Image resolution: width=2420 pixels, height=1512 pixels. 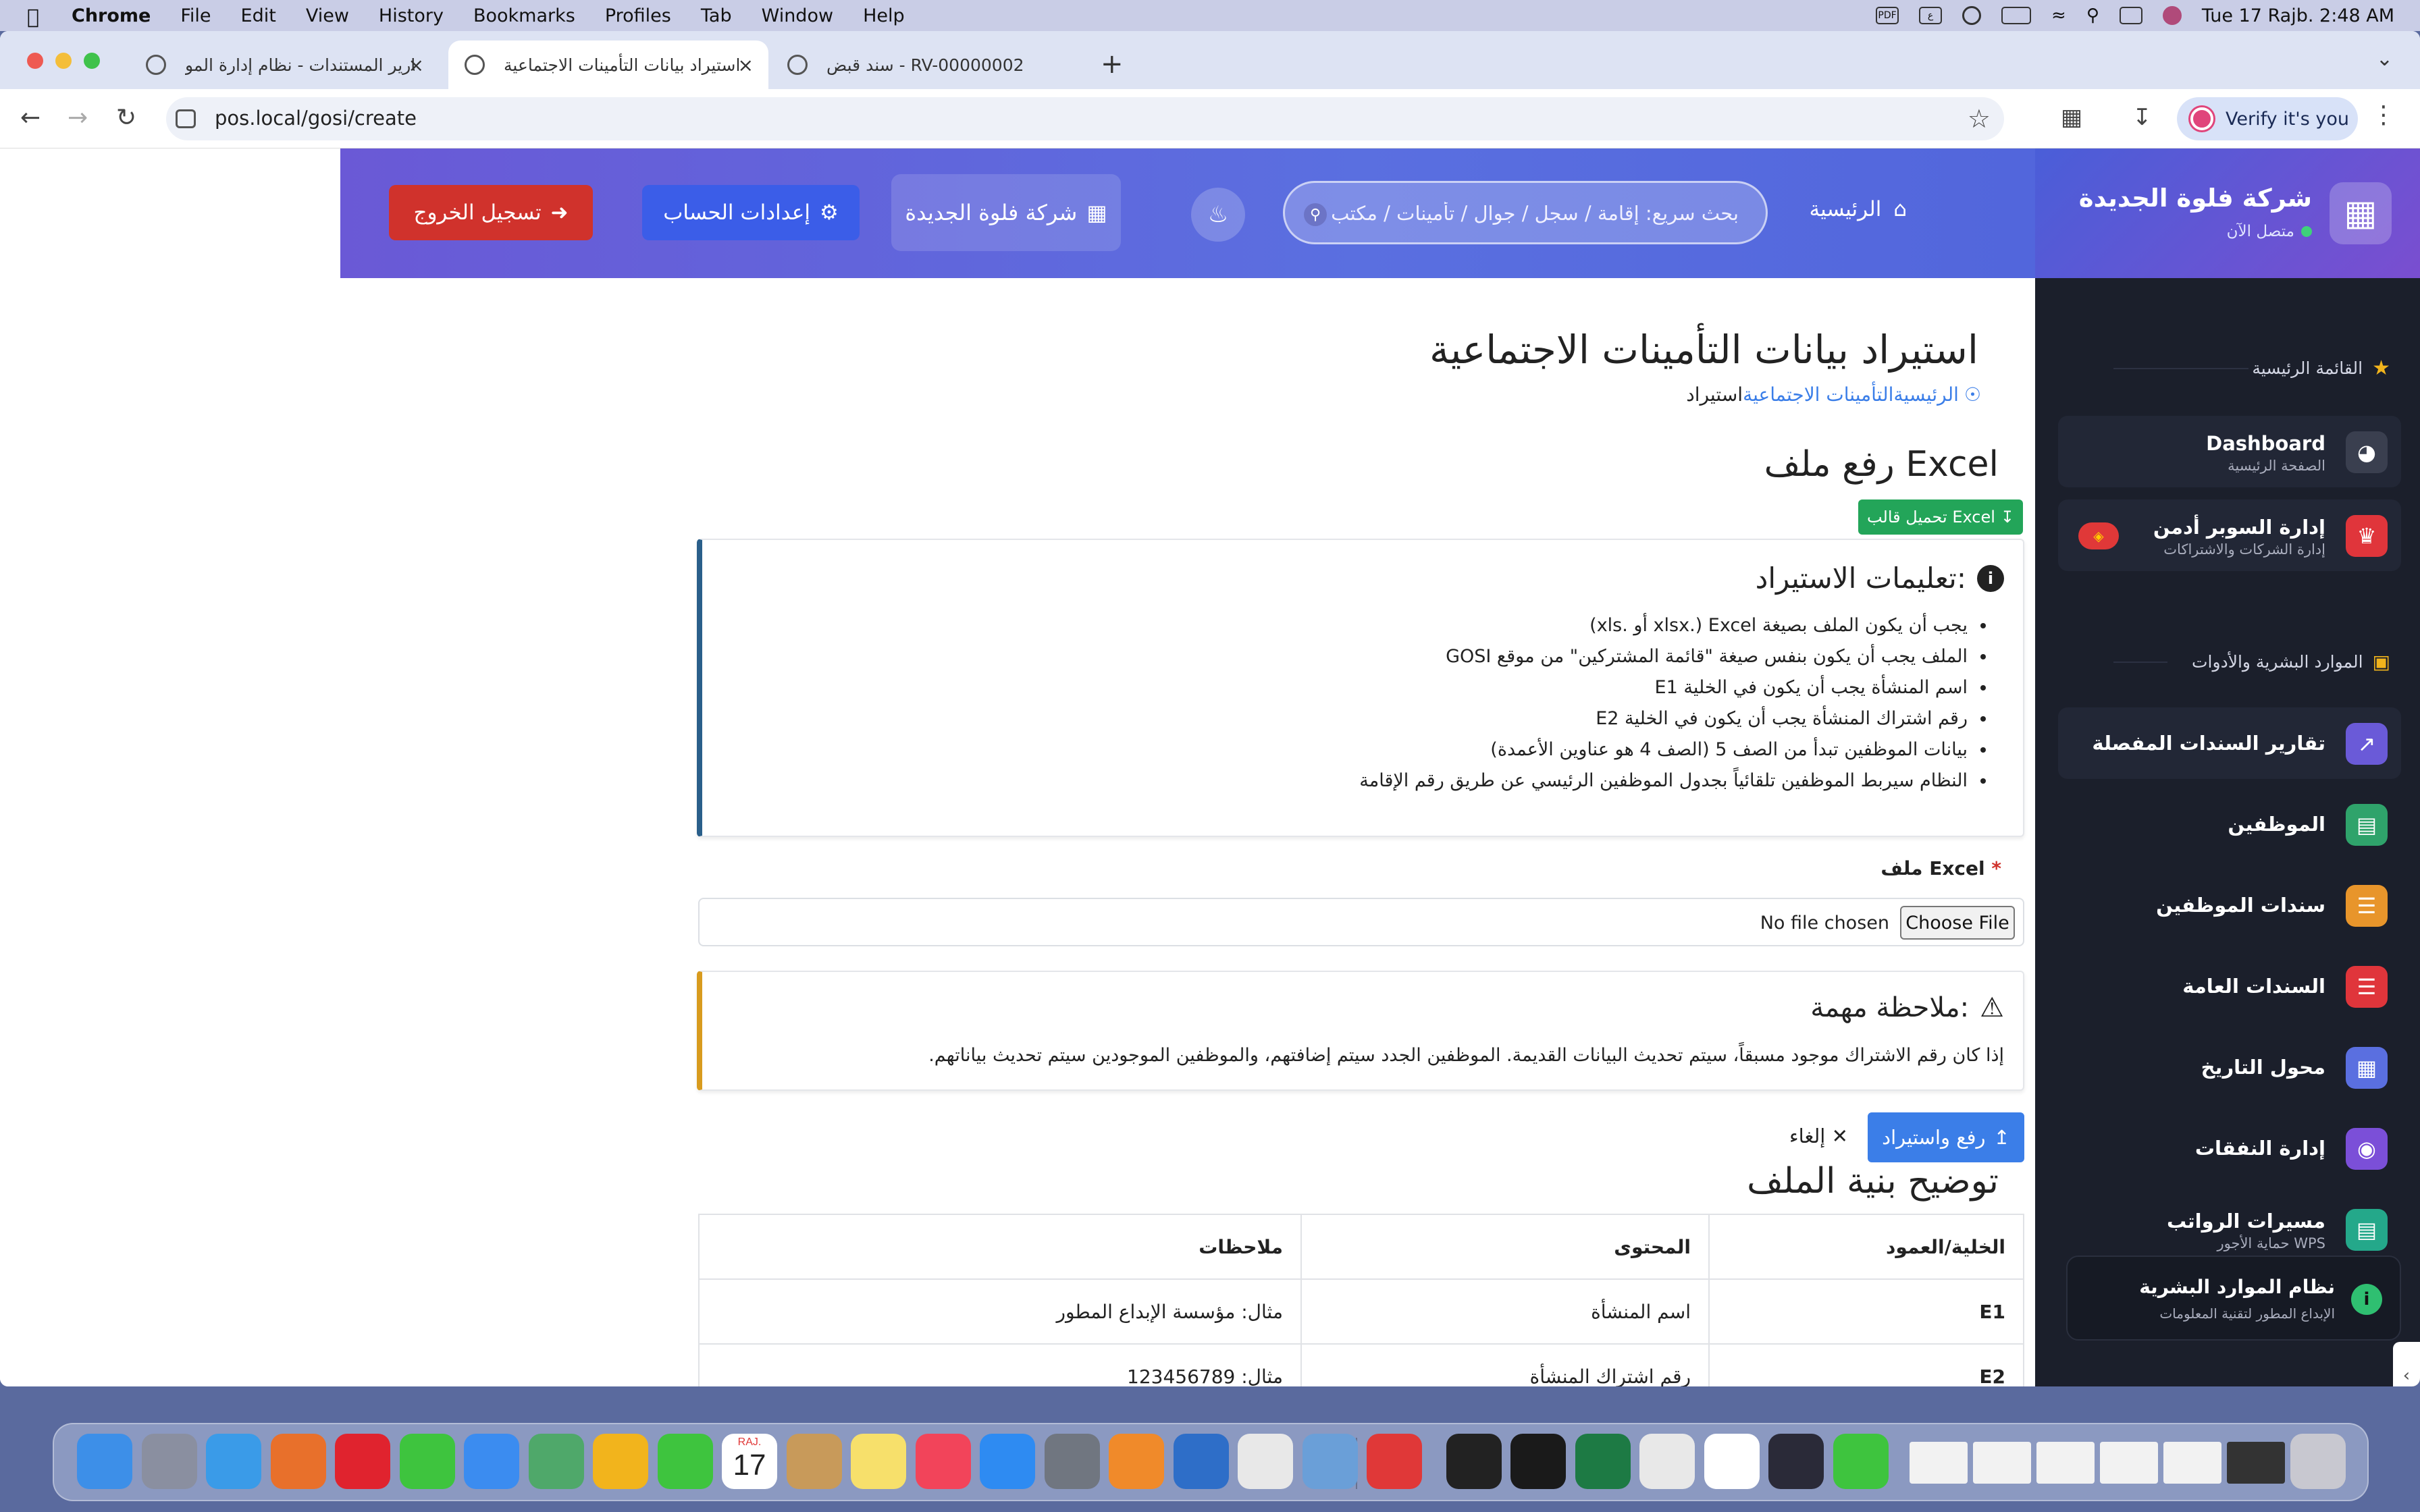 I want to click on extensions-icon: ▦, so click(x=2071, y=118).